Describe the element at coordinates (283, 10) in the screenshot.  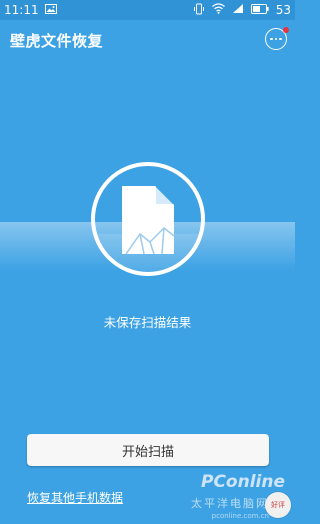
I see `battery-level: 53` at that location.